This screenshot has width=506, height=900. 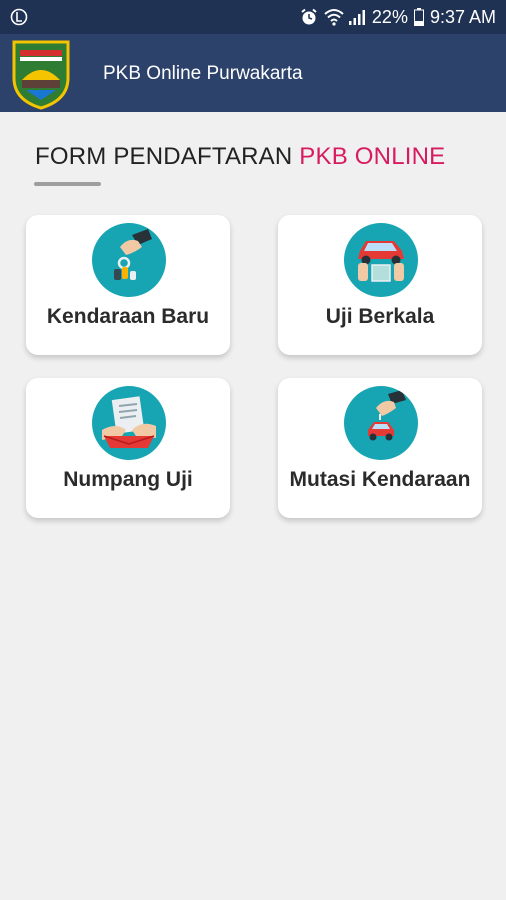 I want to click on menu-card-kendaraan-baru: Kendaraan Baru, so click(x=128, y=285).